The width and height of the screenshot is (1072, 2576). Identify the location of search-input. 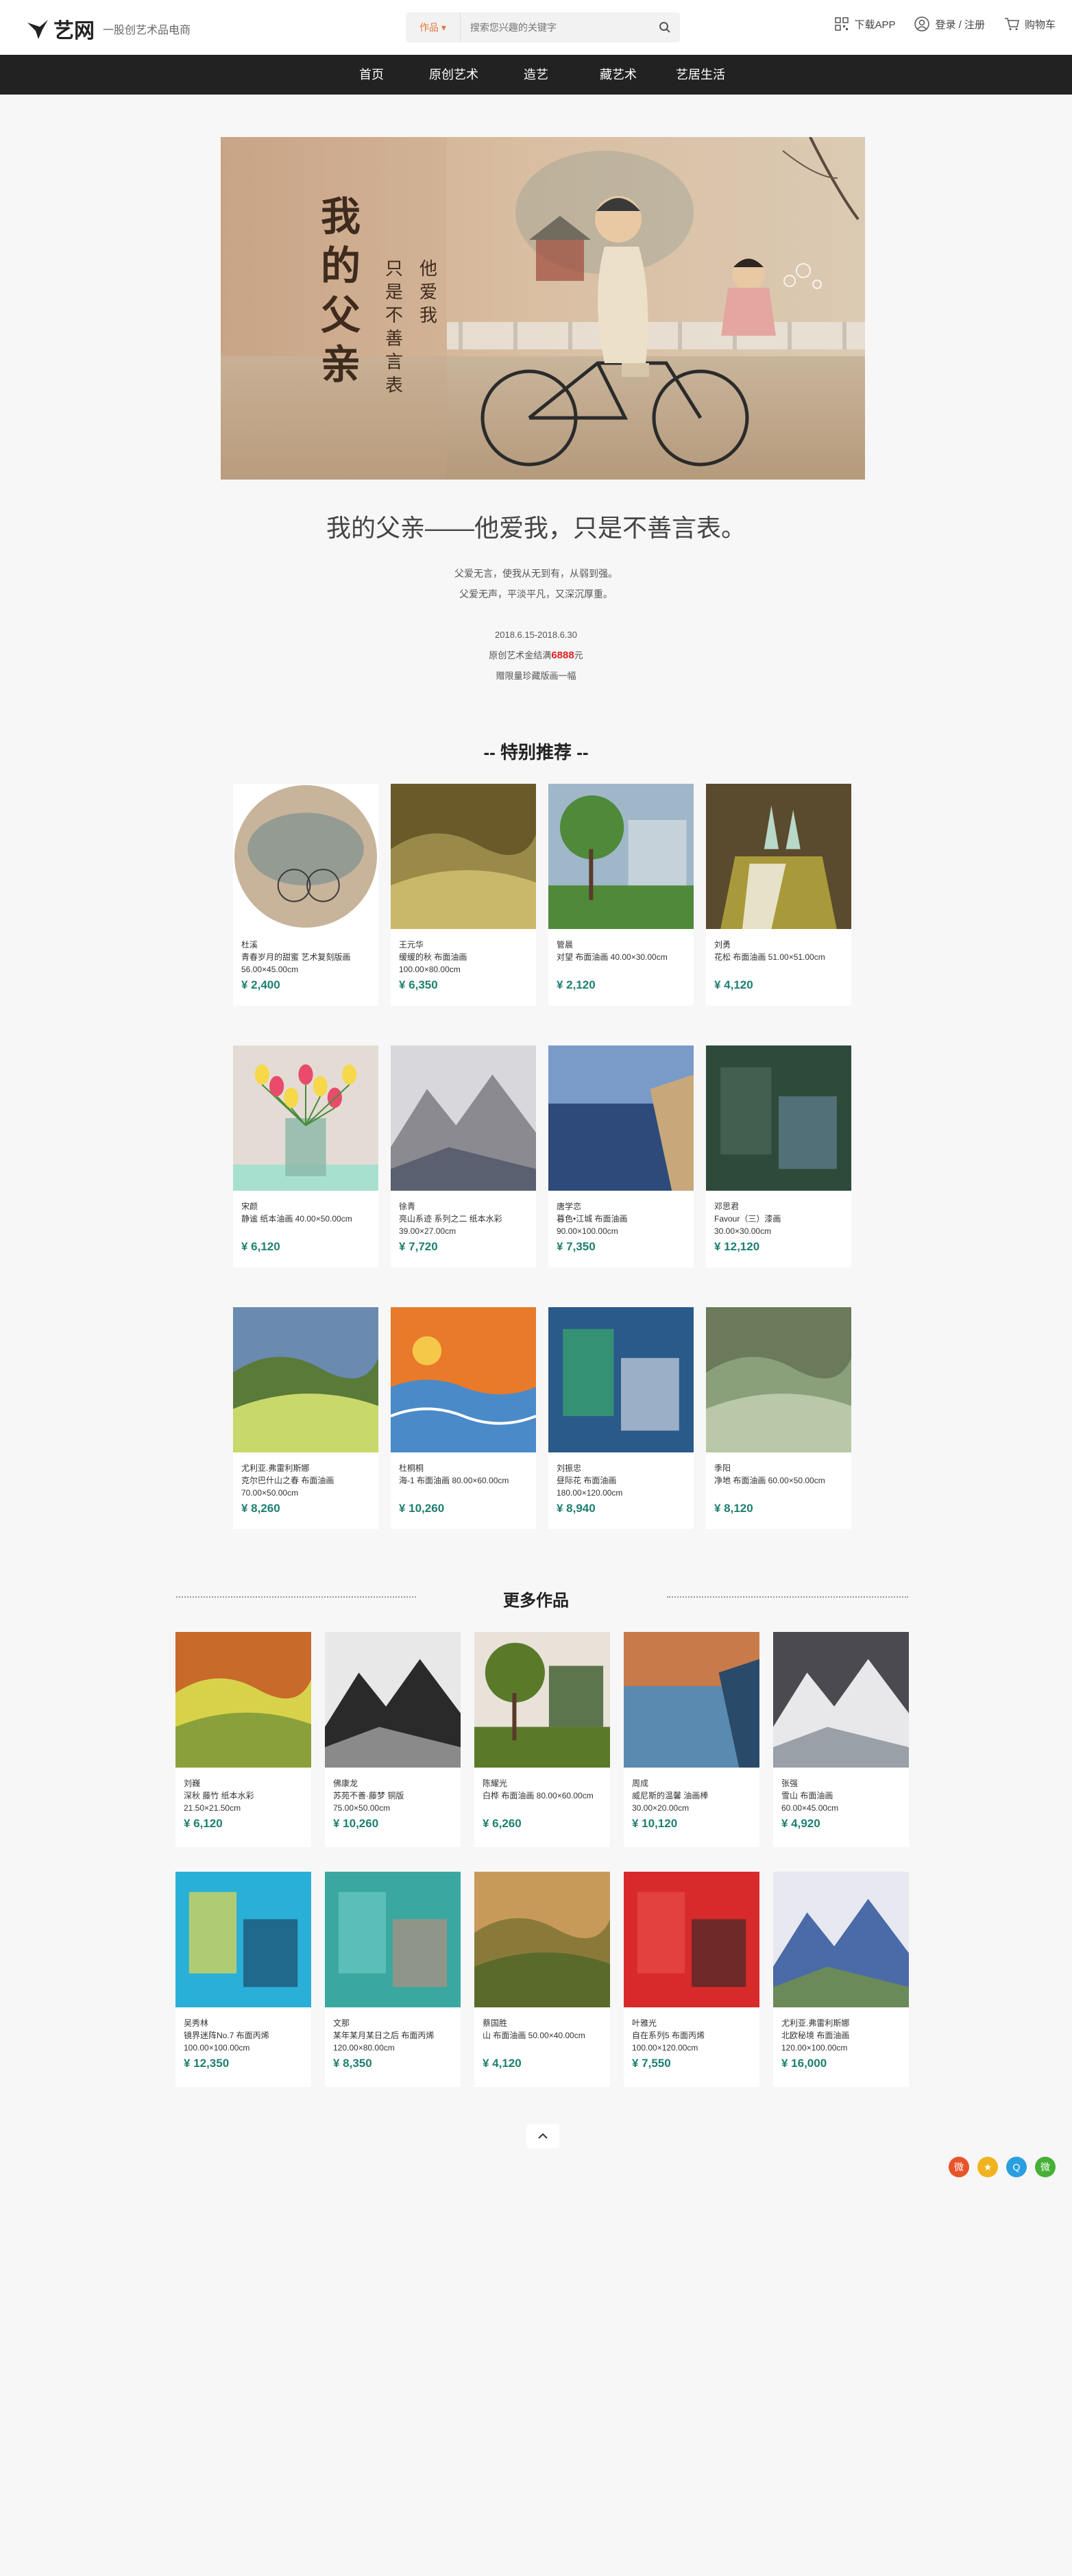
(555, 27).